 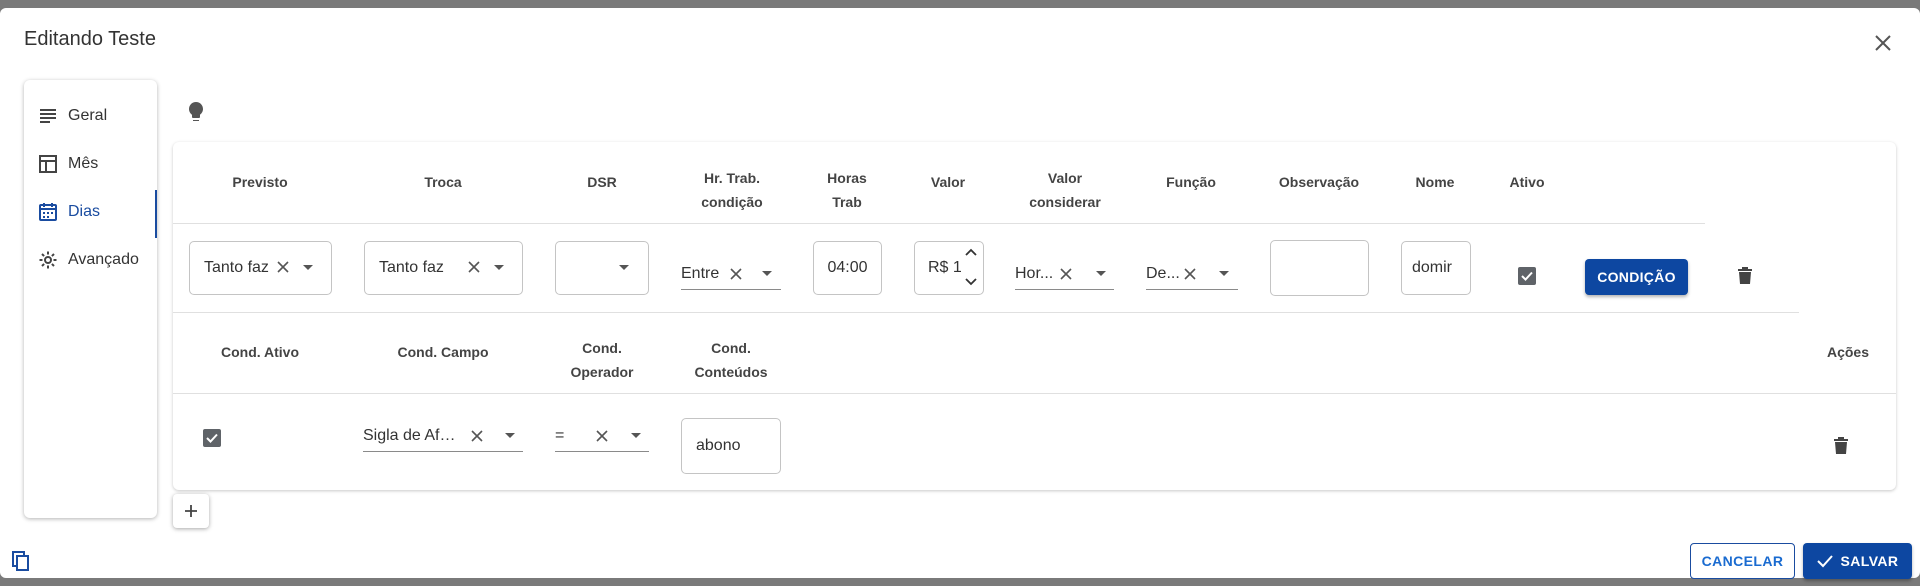 What do you see at coordinates (1436, 268) in the screenshot?
I see `nome-input: domir` at bounding box center [1436, 268].